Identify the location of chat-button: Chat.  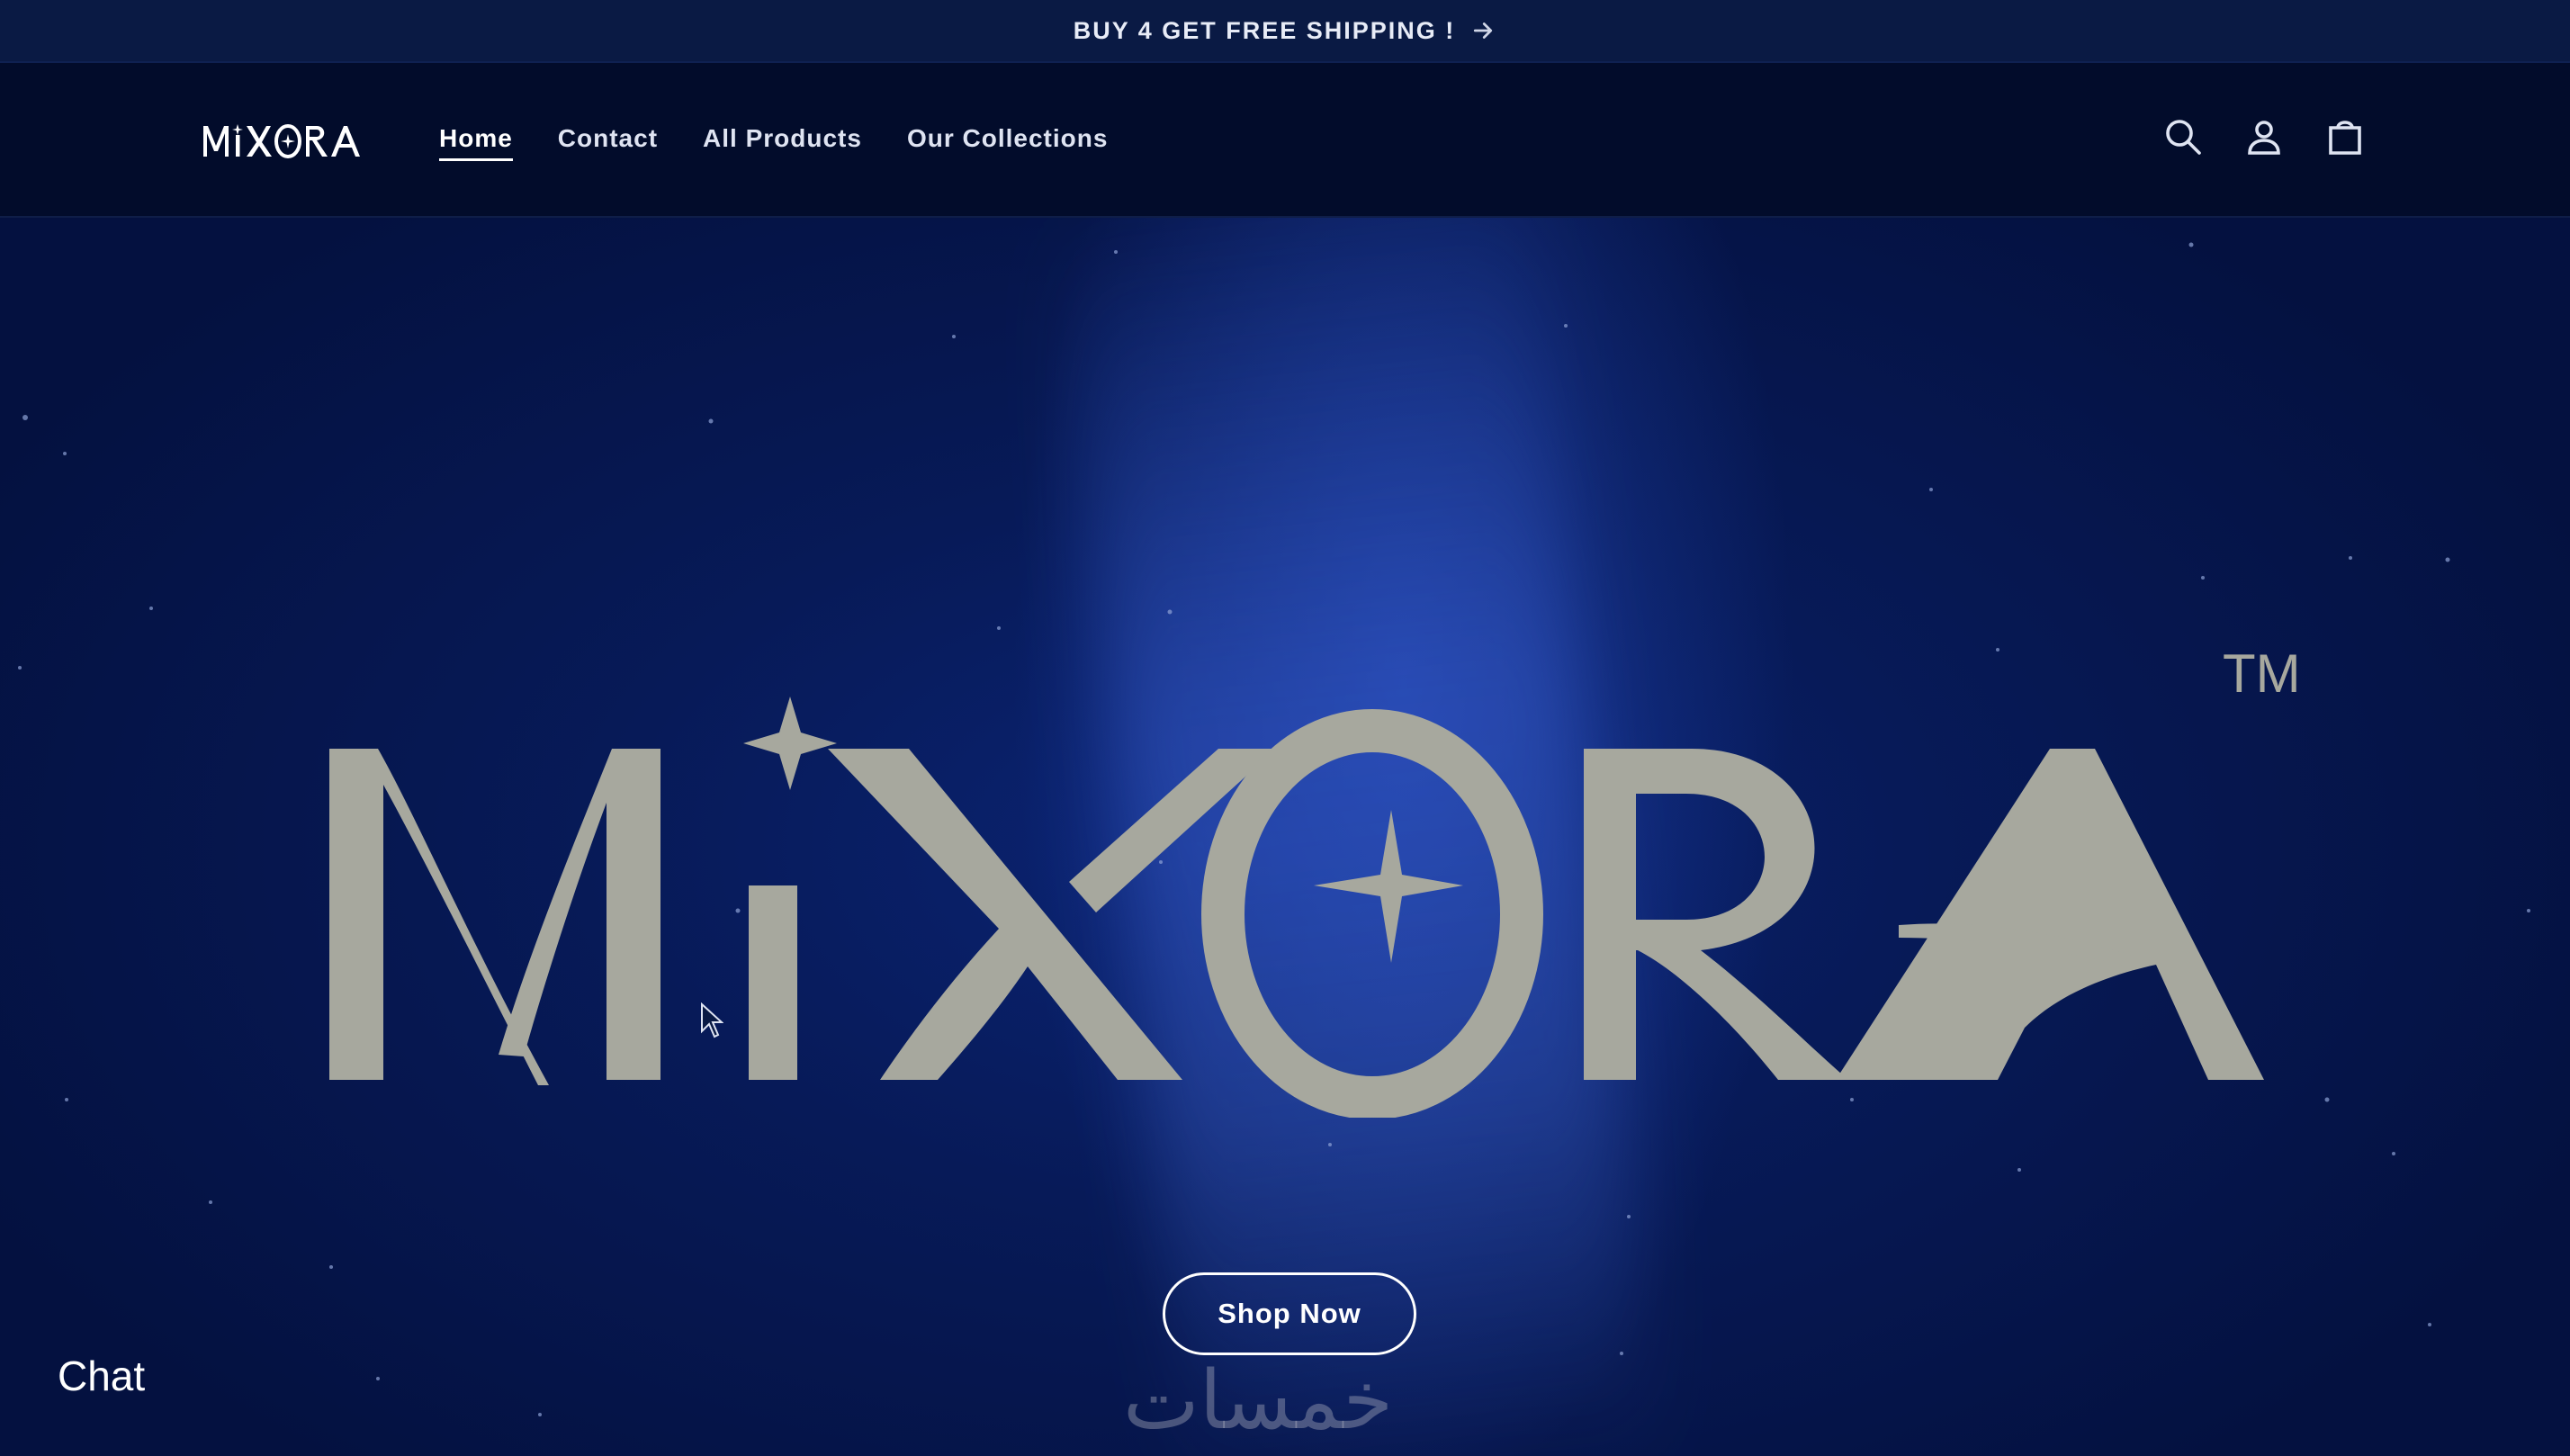
(101, 1376).